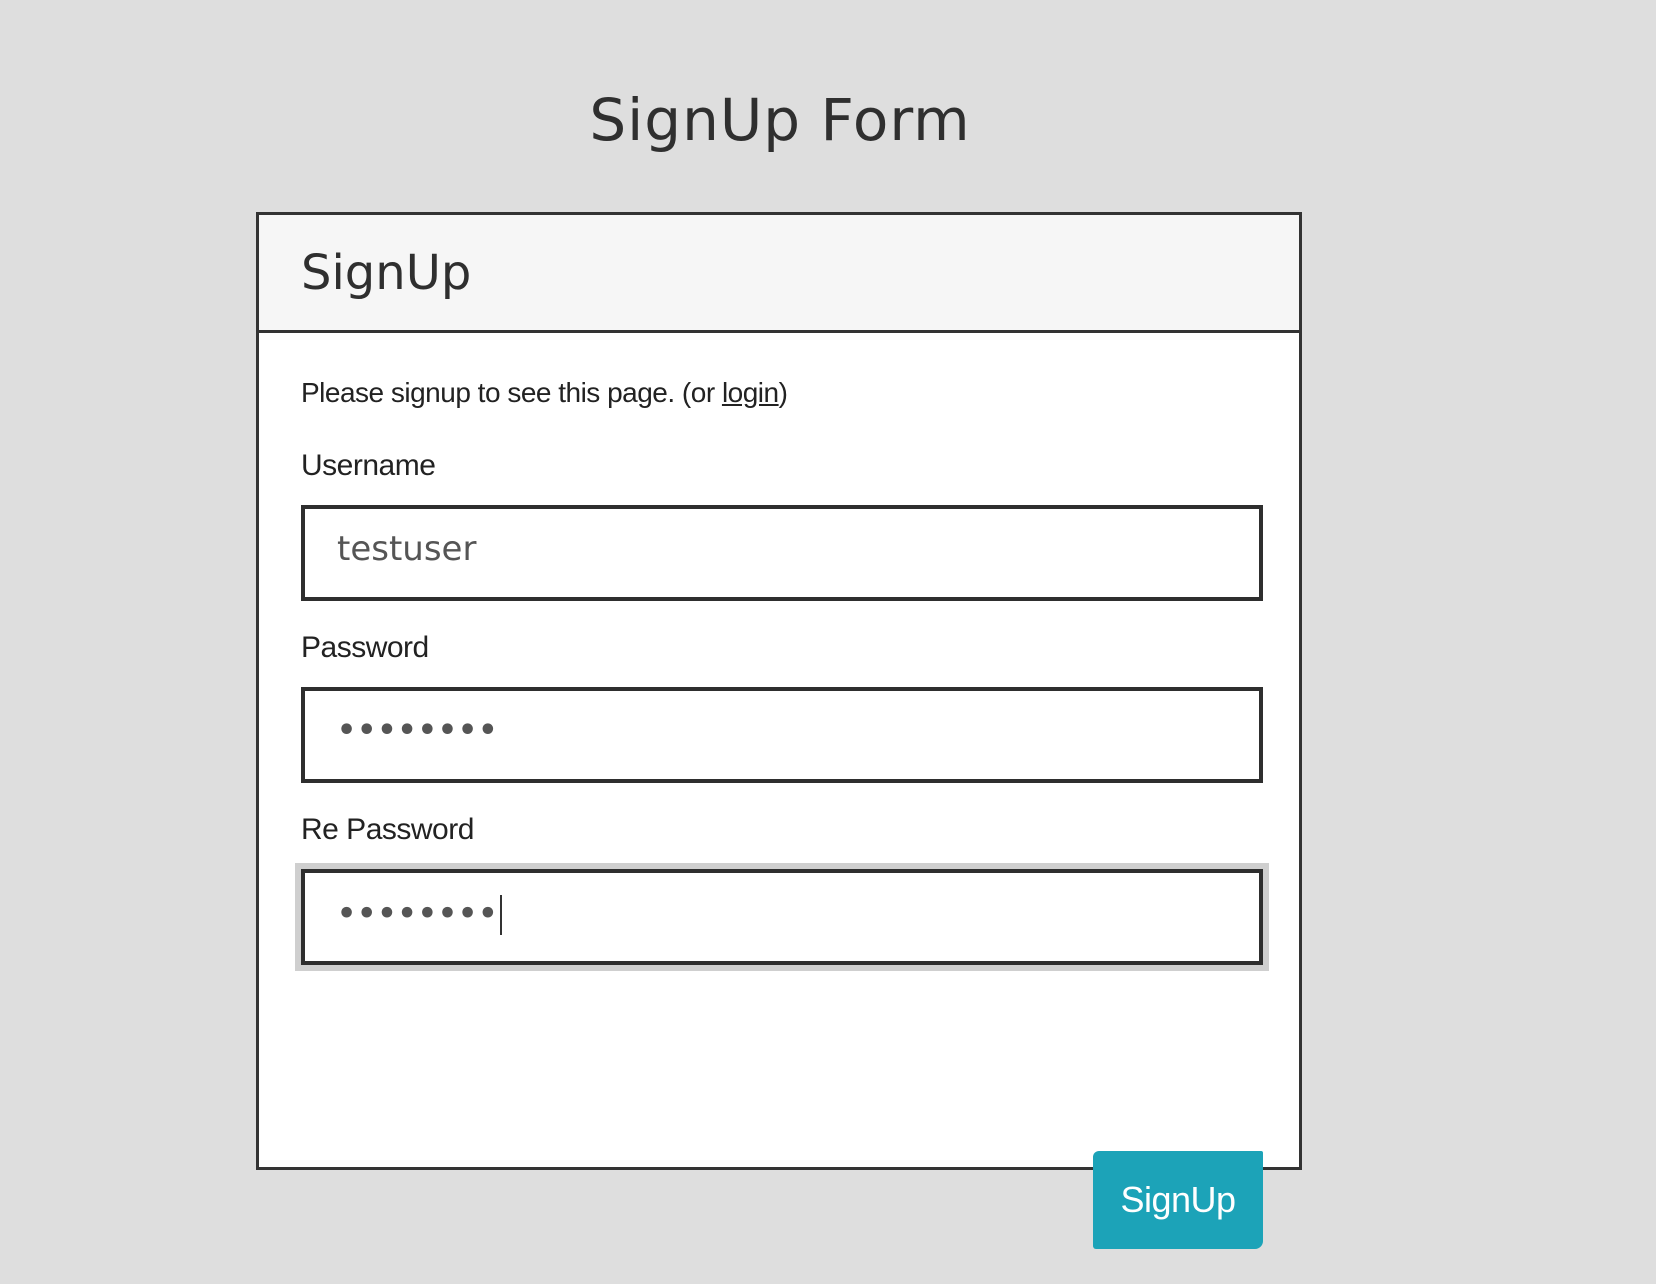 The width and height of the screenshot is (1656, 1284). What do you see at coordinates (365, 647) in the screenshot?
I see `password-label: Password` at bounding box center [365, 647].